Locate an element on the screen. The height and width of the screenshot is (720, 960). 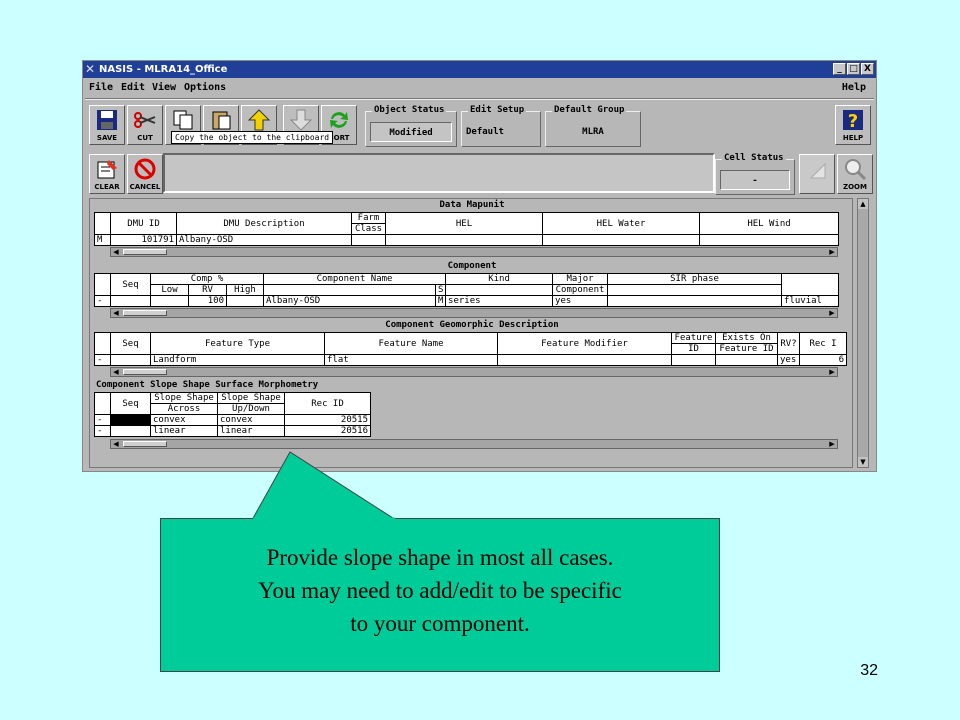
slide-number: 32 is located at coordinates (869, 670).